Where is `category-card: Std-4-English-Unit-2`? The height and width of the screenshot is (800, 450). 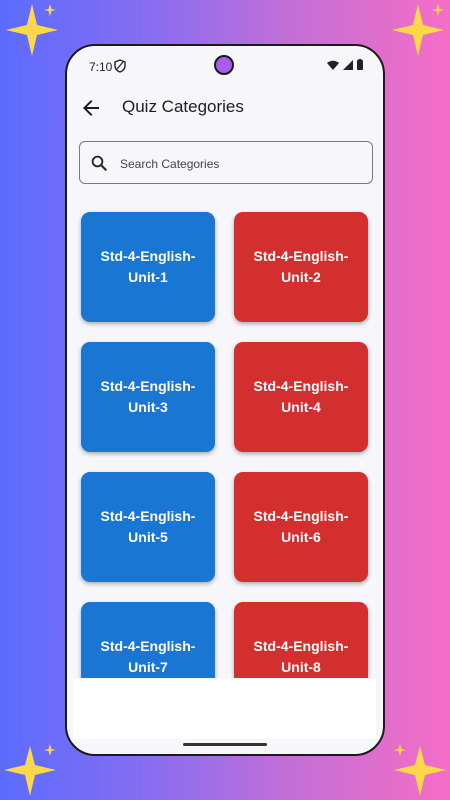 category-card: Std-4-English-Unit-2 is located at coordinates (301, 267).